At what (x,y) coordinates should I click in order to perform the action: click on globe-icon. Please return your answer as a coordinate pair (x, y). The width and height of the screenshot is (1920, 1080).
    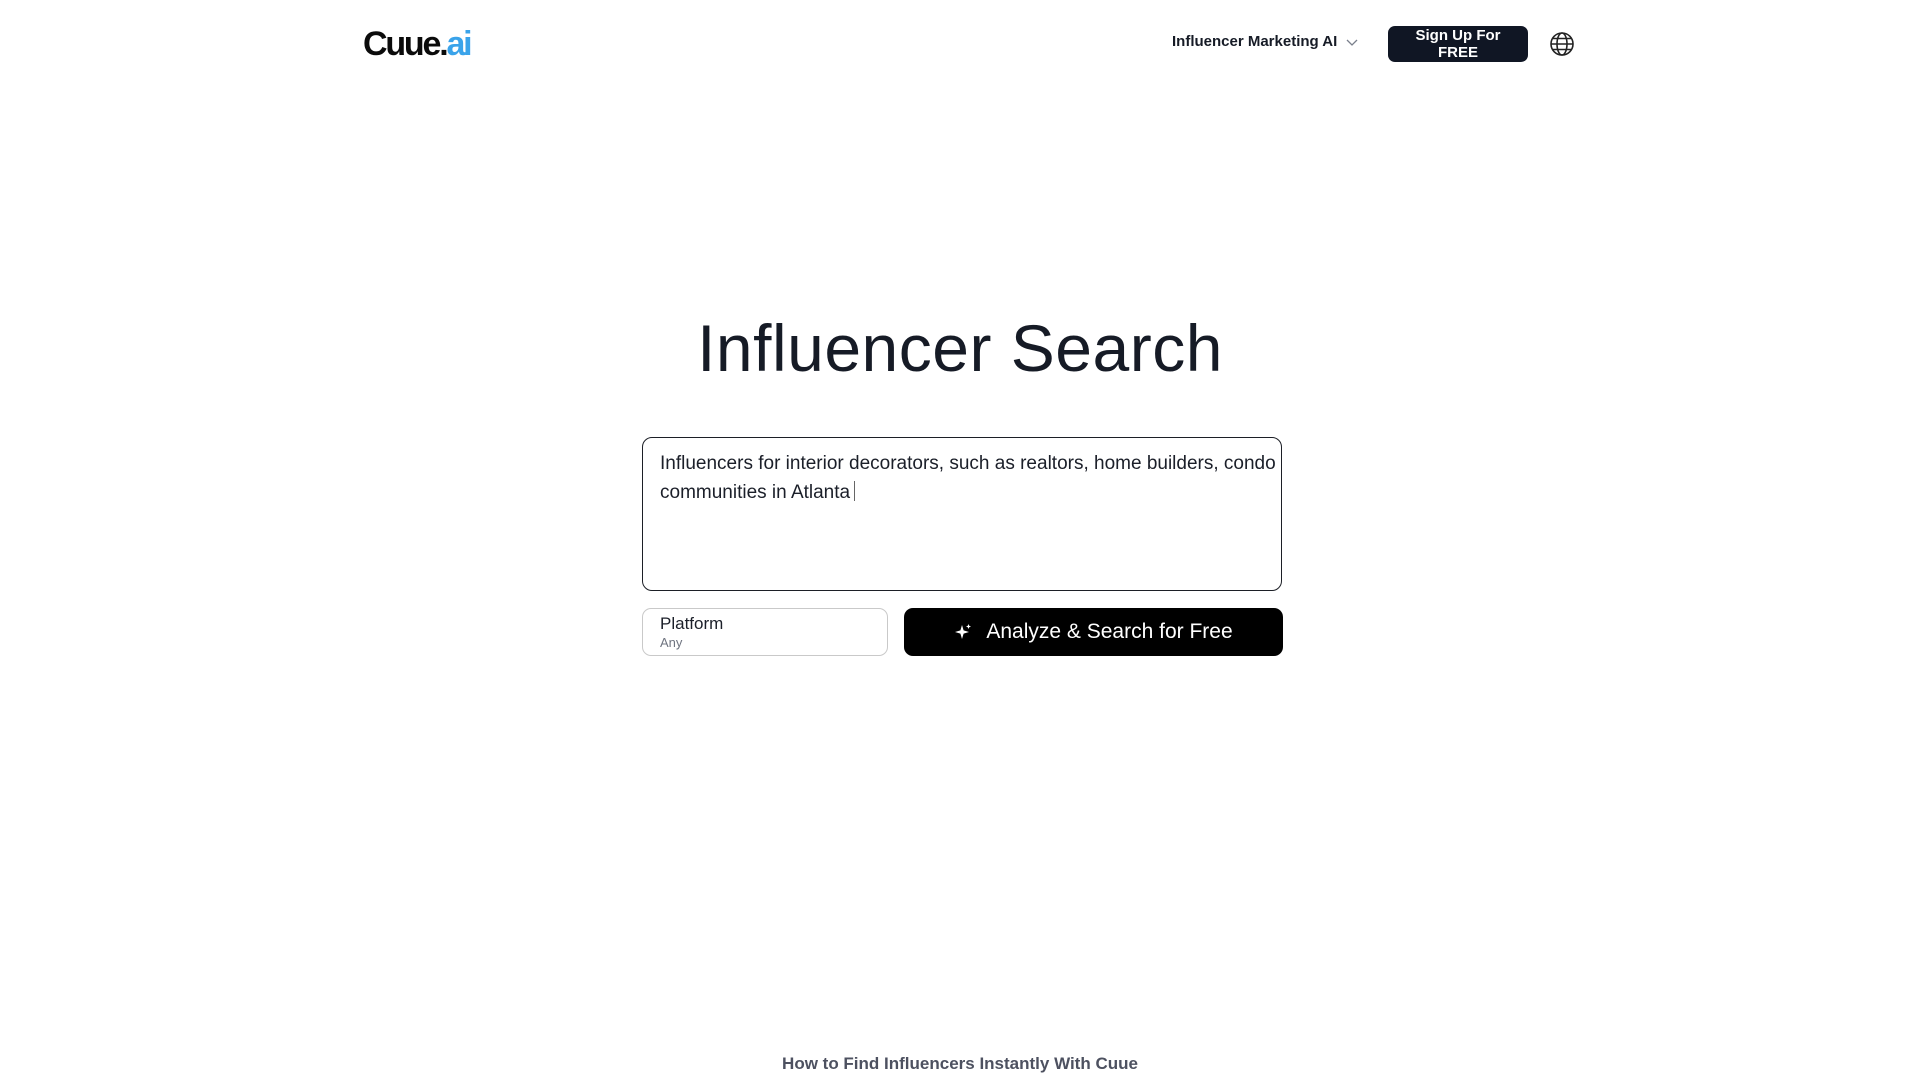
    Looking at the image, I should click on (1562, 44).